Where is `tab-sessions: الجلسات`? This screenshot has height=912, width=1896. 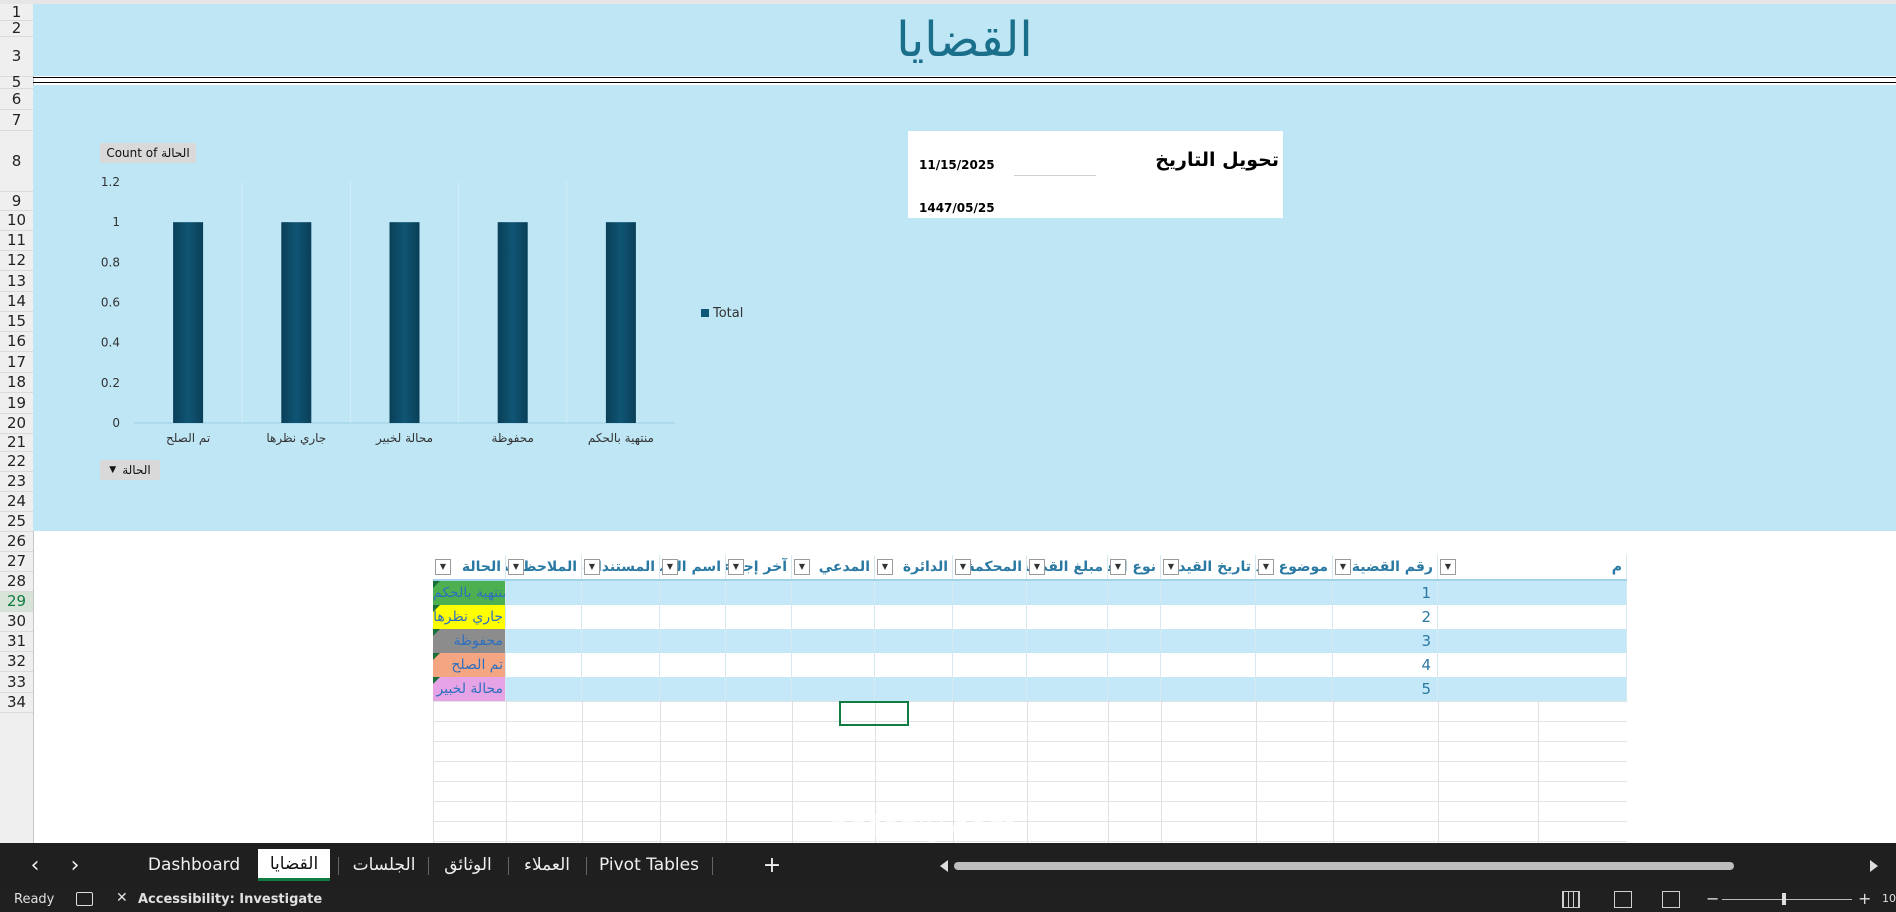
tab-sessions: الجلسات is located at coordinates (384, 865).